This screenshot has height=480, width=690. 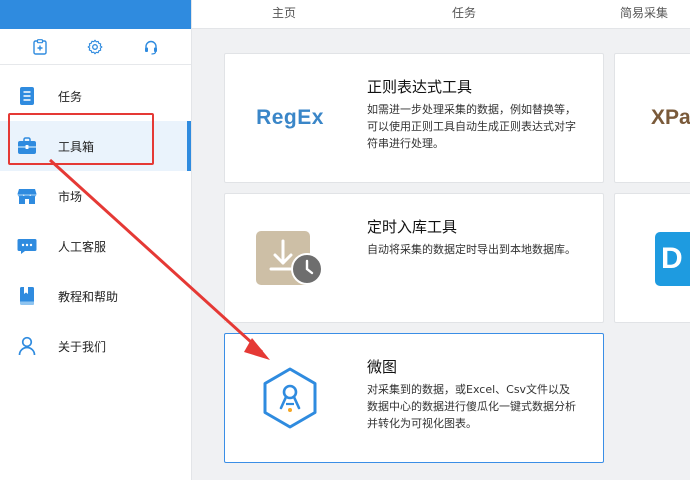 What do you see at coordinates (670, 117) in the screenshot?
I see `xpath-logo-text: XPa` at bounding box center [670, 117].